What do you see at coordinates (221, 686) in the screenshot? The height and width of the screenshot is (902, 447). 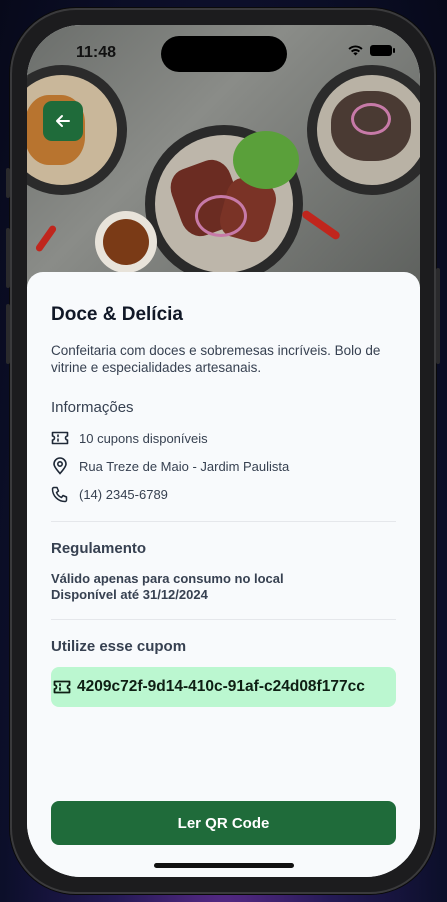 I see `coupon-code: 4209c72f-9d14-410c-91af-c24d08f177cc` at bounding box center [221, 686].